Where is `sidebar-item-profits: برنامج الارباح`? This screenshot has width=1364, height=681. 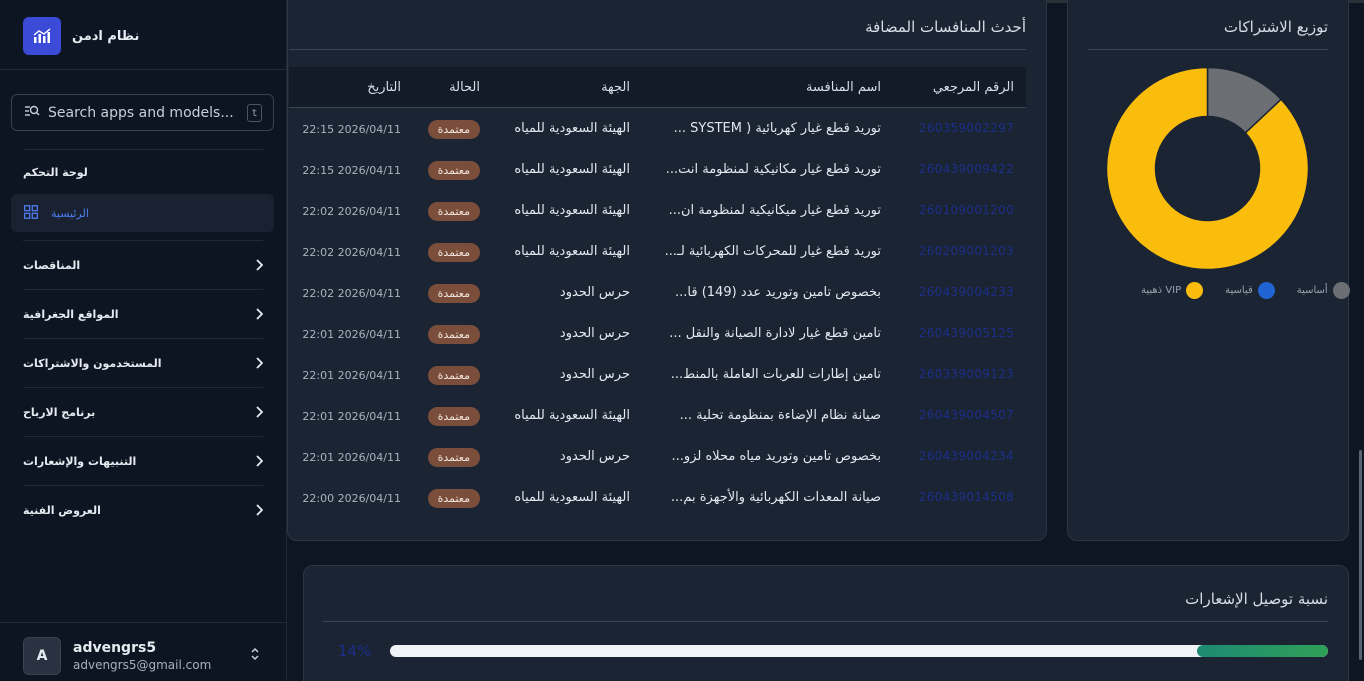 sidebar-item-profits: برنامج الارباح is located at coordinates (143, 412).